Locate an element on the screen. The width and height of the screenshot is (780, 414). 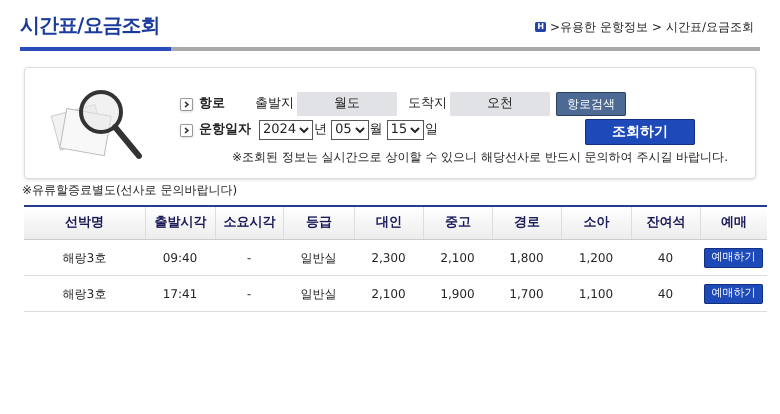
table-cell-text: 09:40 is located at coordinates (180, 258).